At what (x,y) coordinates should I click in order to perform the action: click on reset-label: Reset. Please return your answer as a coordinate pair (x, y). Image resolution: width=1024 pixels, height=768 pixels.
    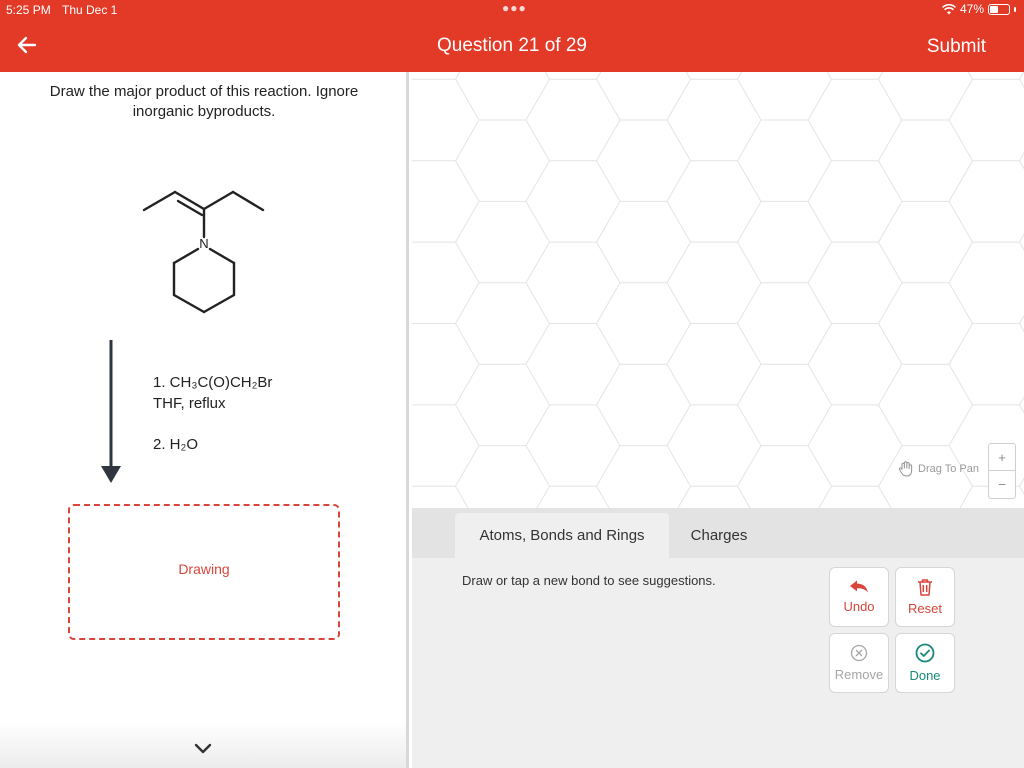
    Looking at the image, I should click on (925, 608).